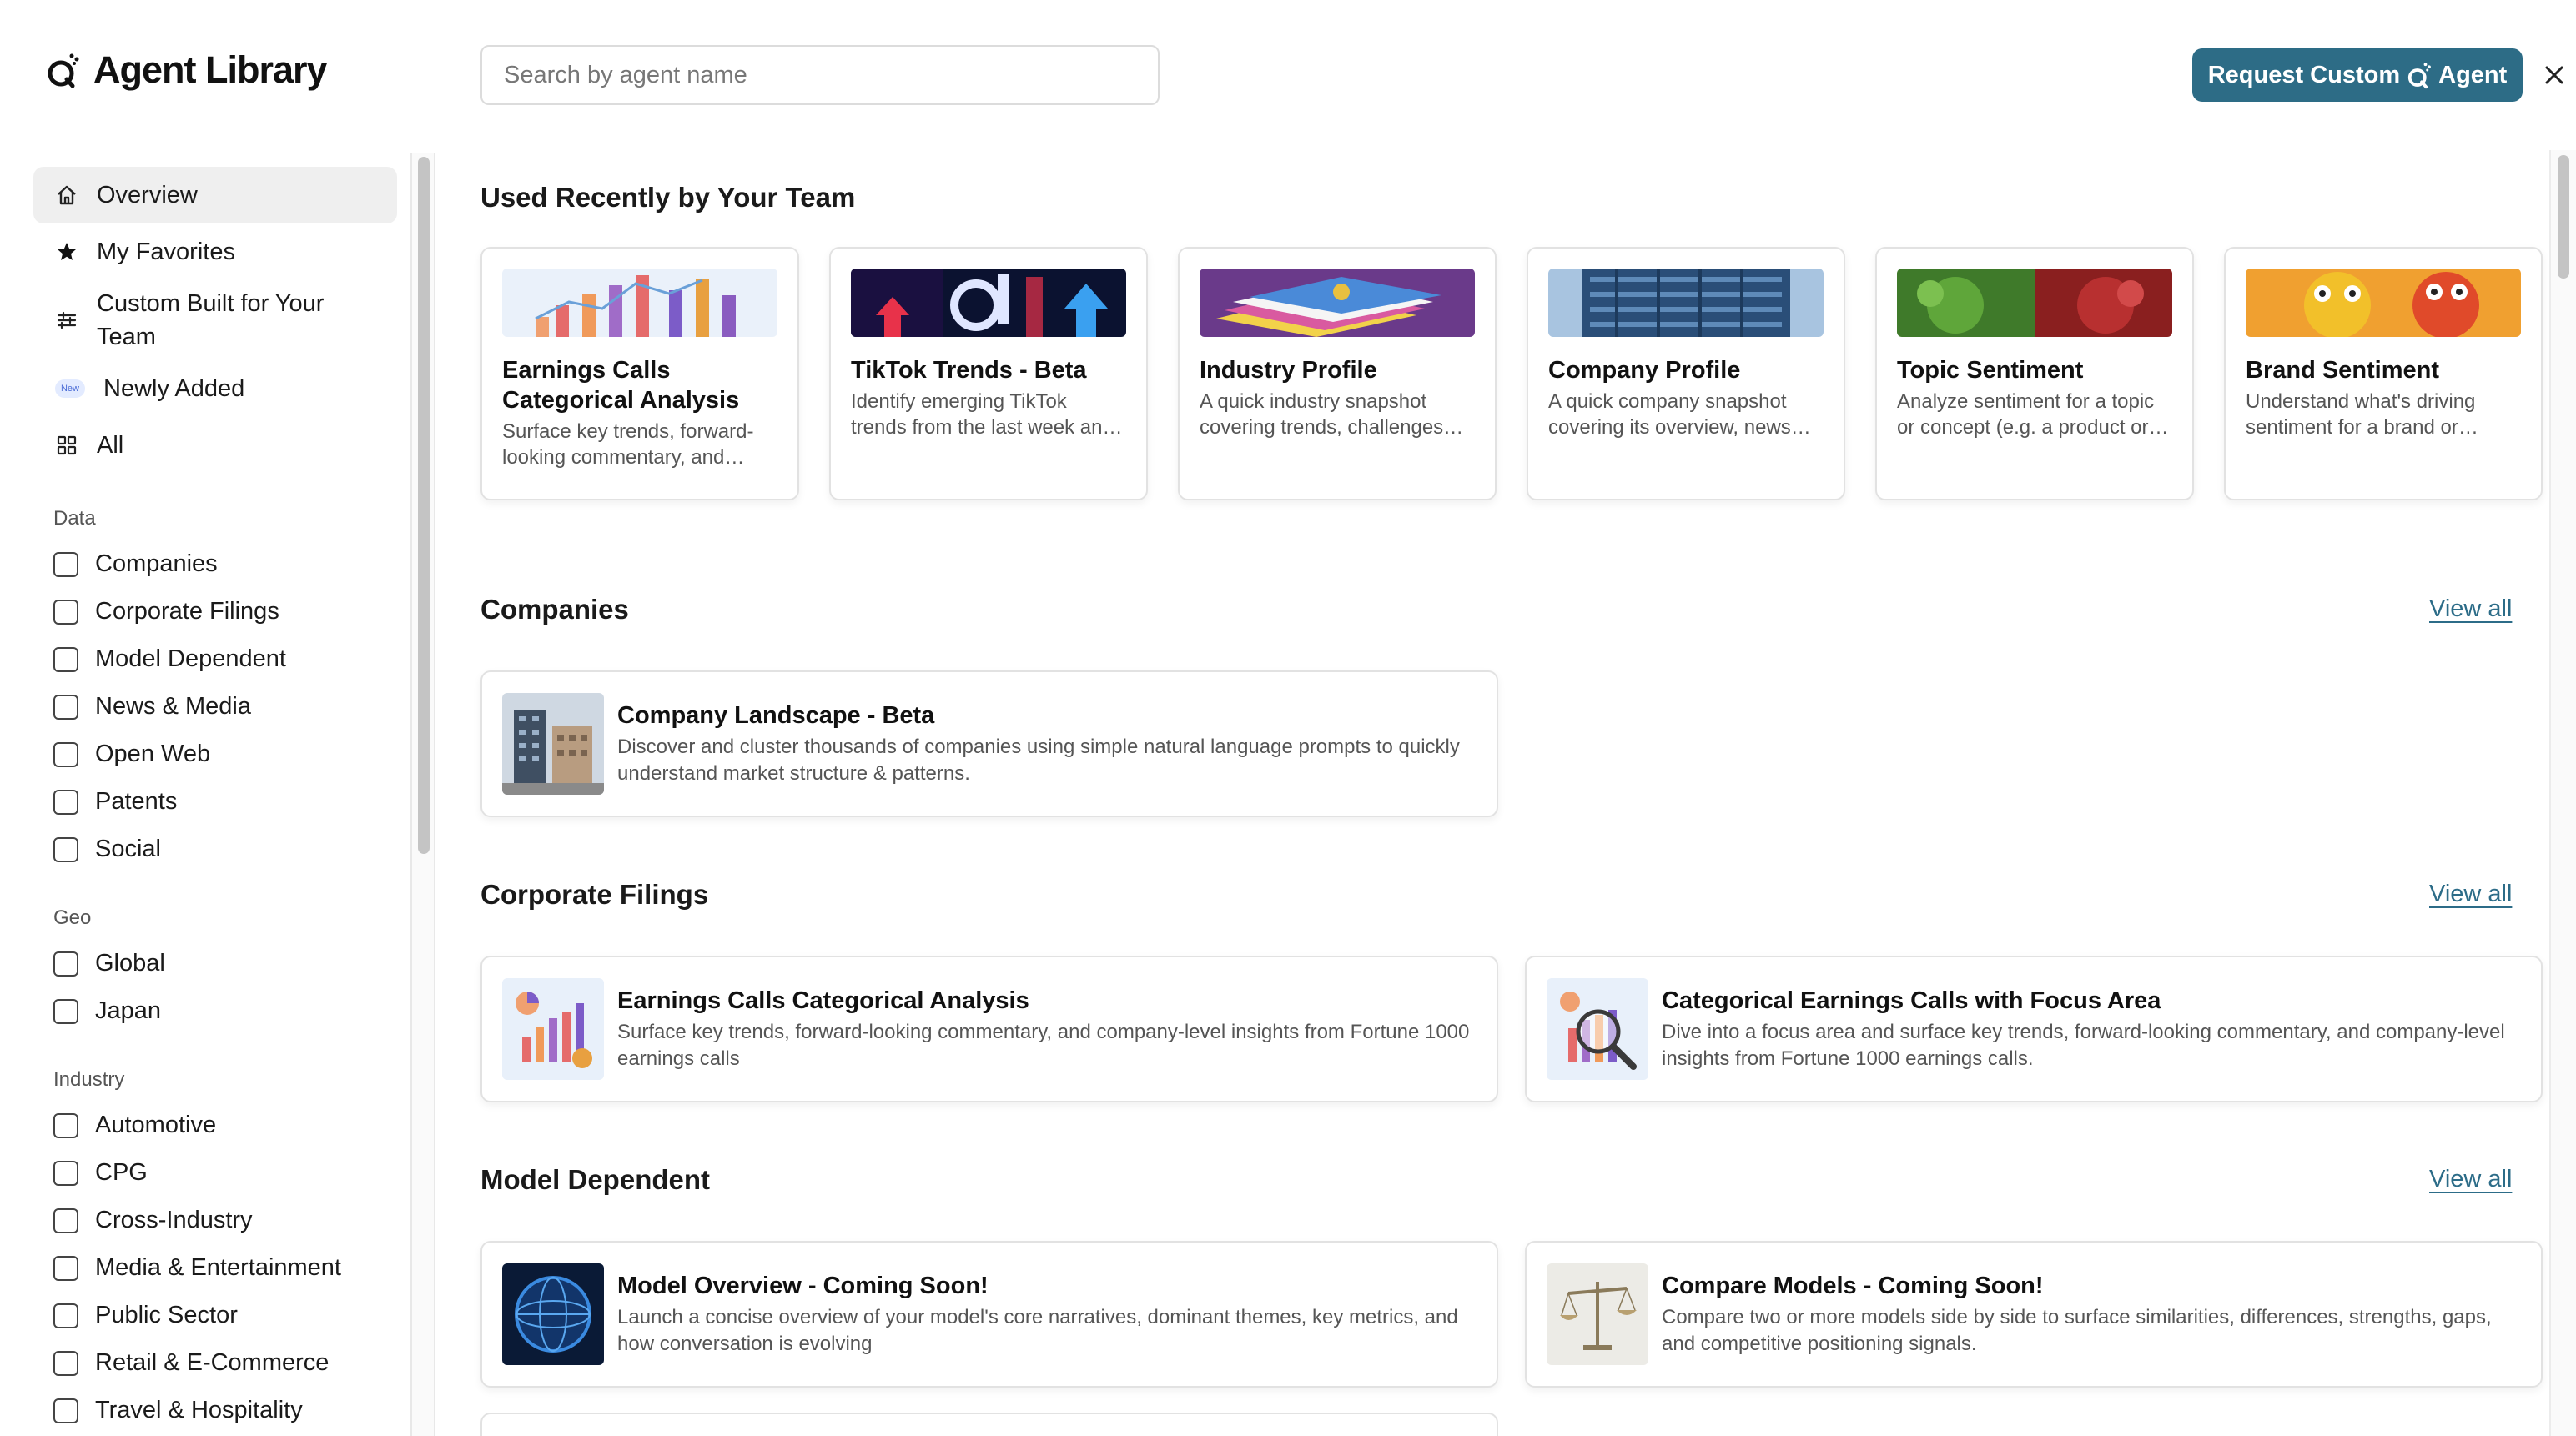 The height and width of the screenshot is (1436, 2576). What do you see at coordinates (2304, 75) in the screenshot?
I see `request-button-label-start: Request Custom` at bounding box center [2304, 75].